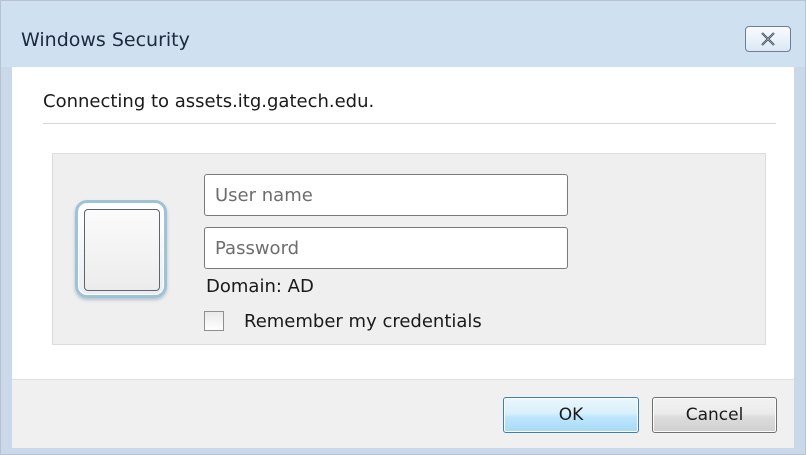 The width and height of the screenshot is (806, 455). Describe the element at coordinates (714, 415) in the screenshot. I see `cancel-button: Cancel` at that location.